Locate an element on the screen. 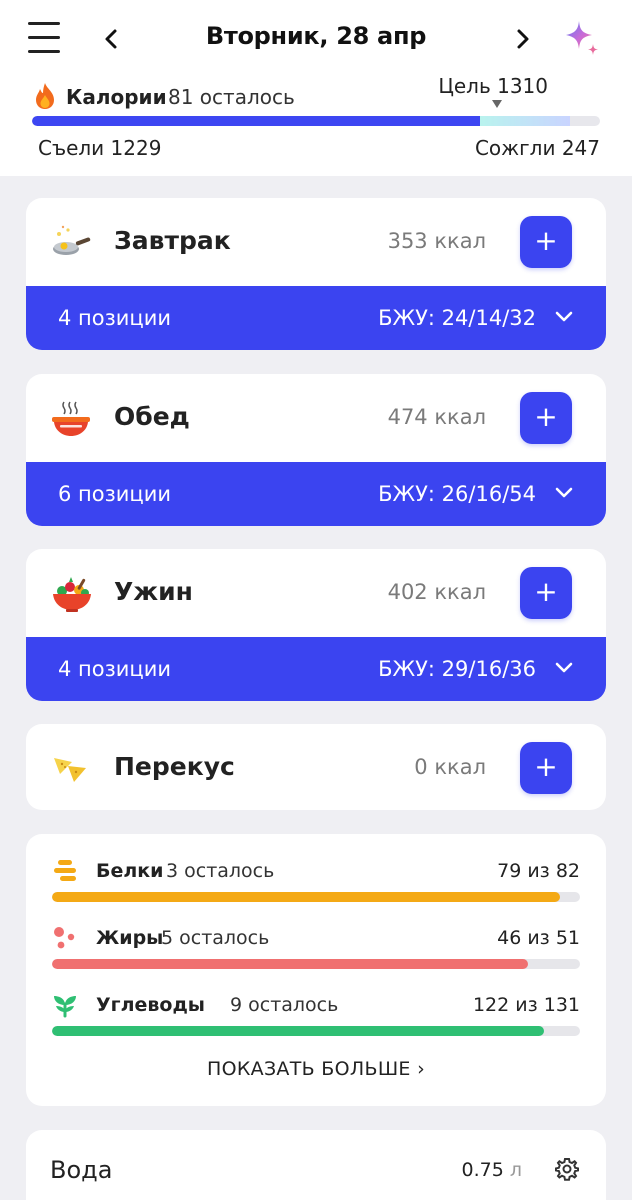  add-dinner-button: + is located at coordinates (546, 593).